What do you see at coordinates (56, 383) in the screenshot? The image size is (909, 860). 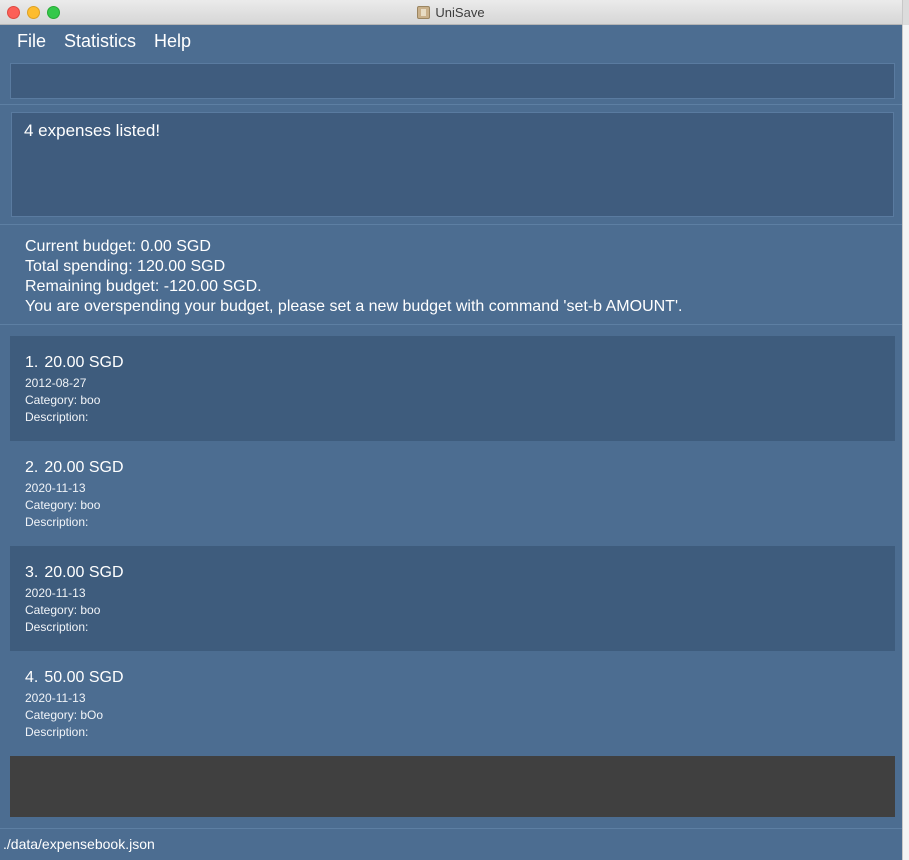 I see `expense-date: 2012-08-27` at bounding box center [56, 383].